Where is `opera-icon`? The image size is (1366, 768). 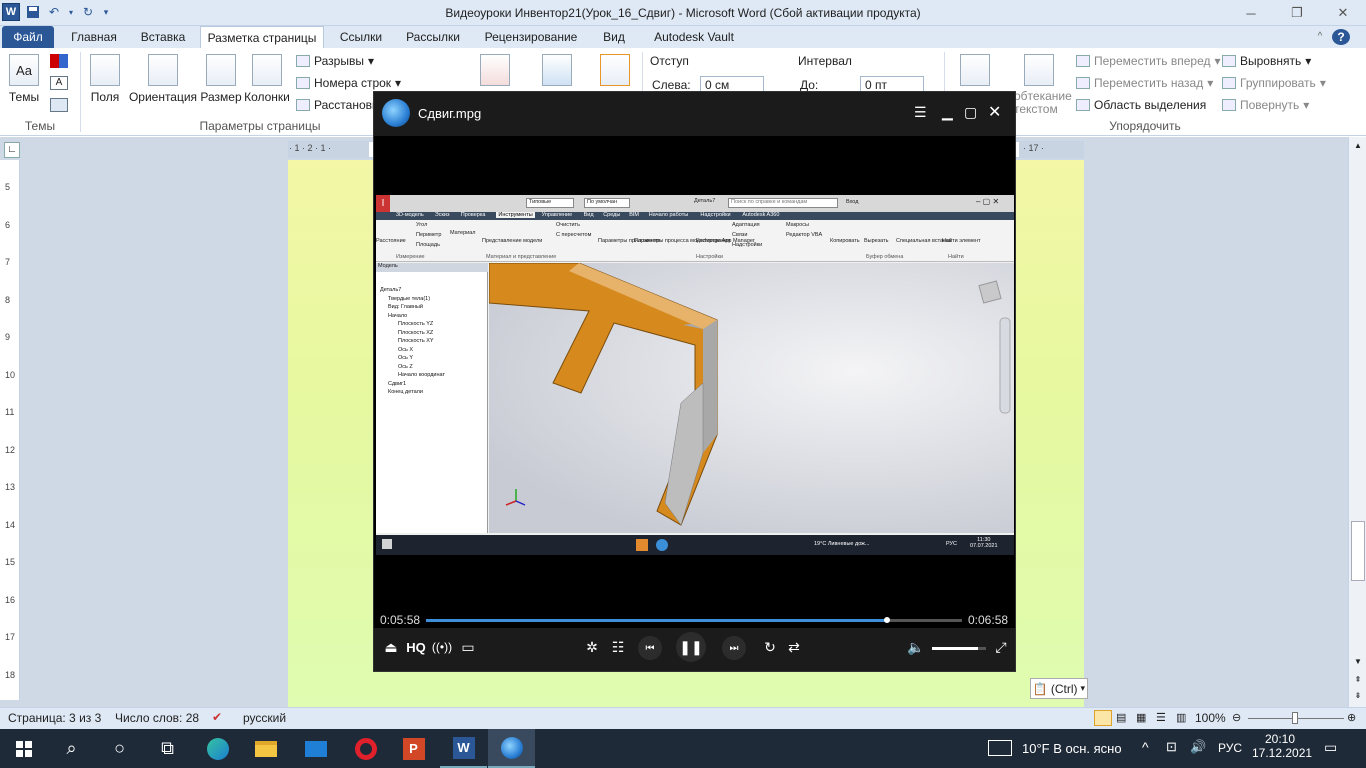
opera-icon is located at coordinates (365, 748).